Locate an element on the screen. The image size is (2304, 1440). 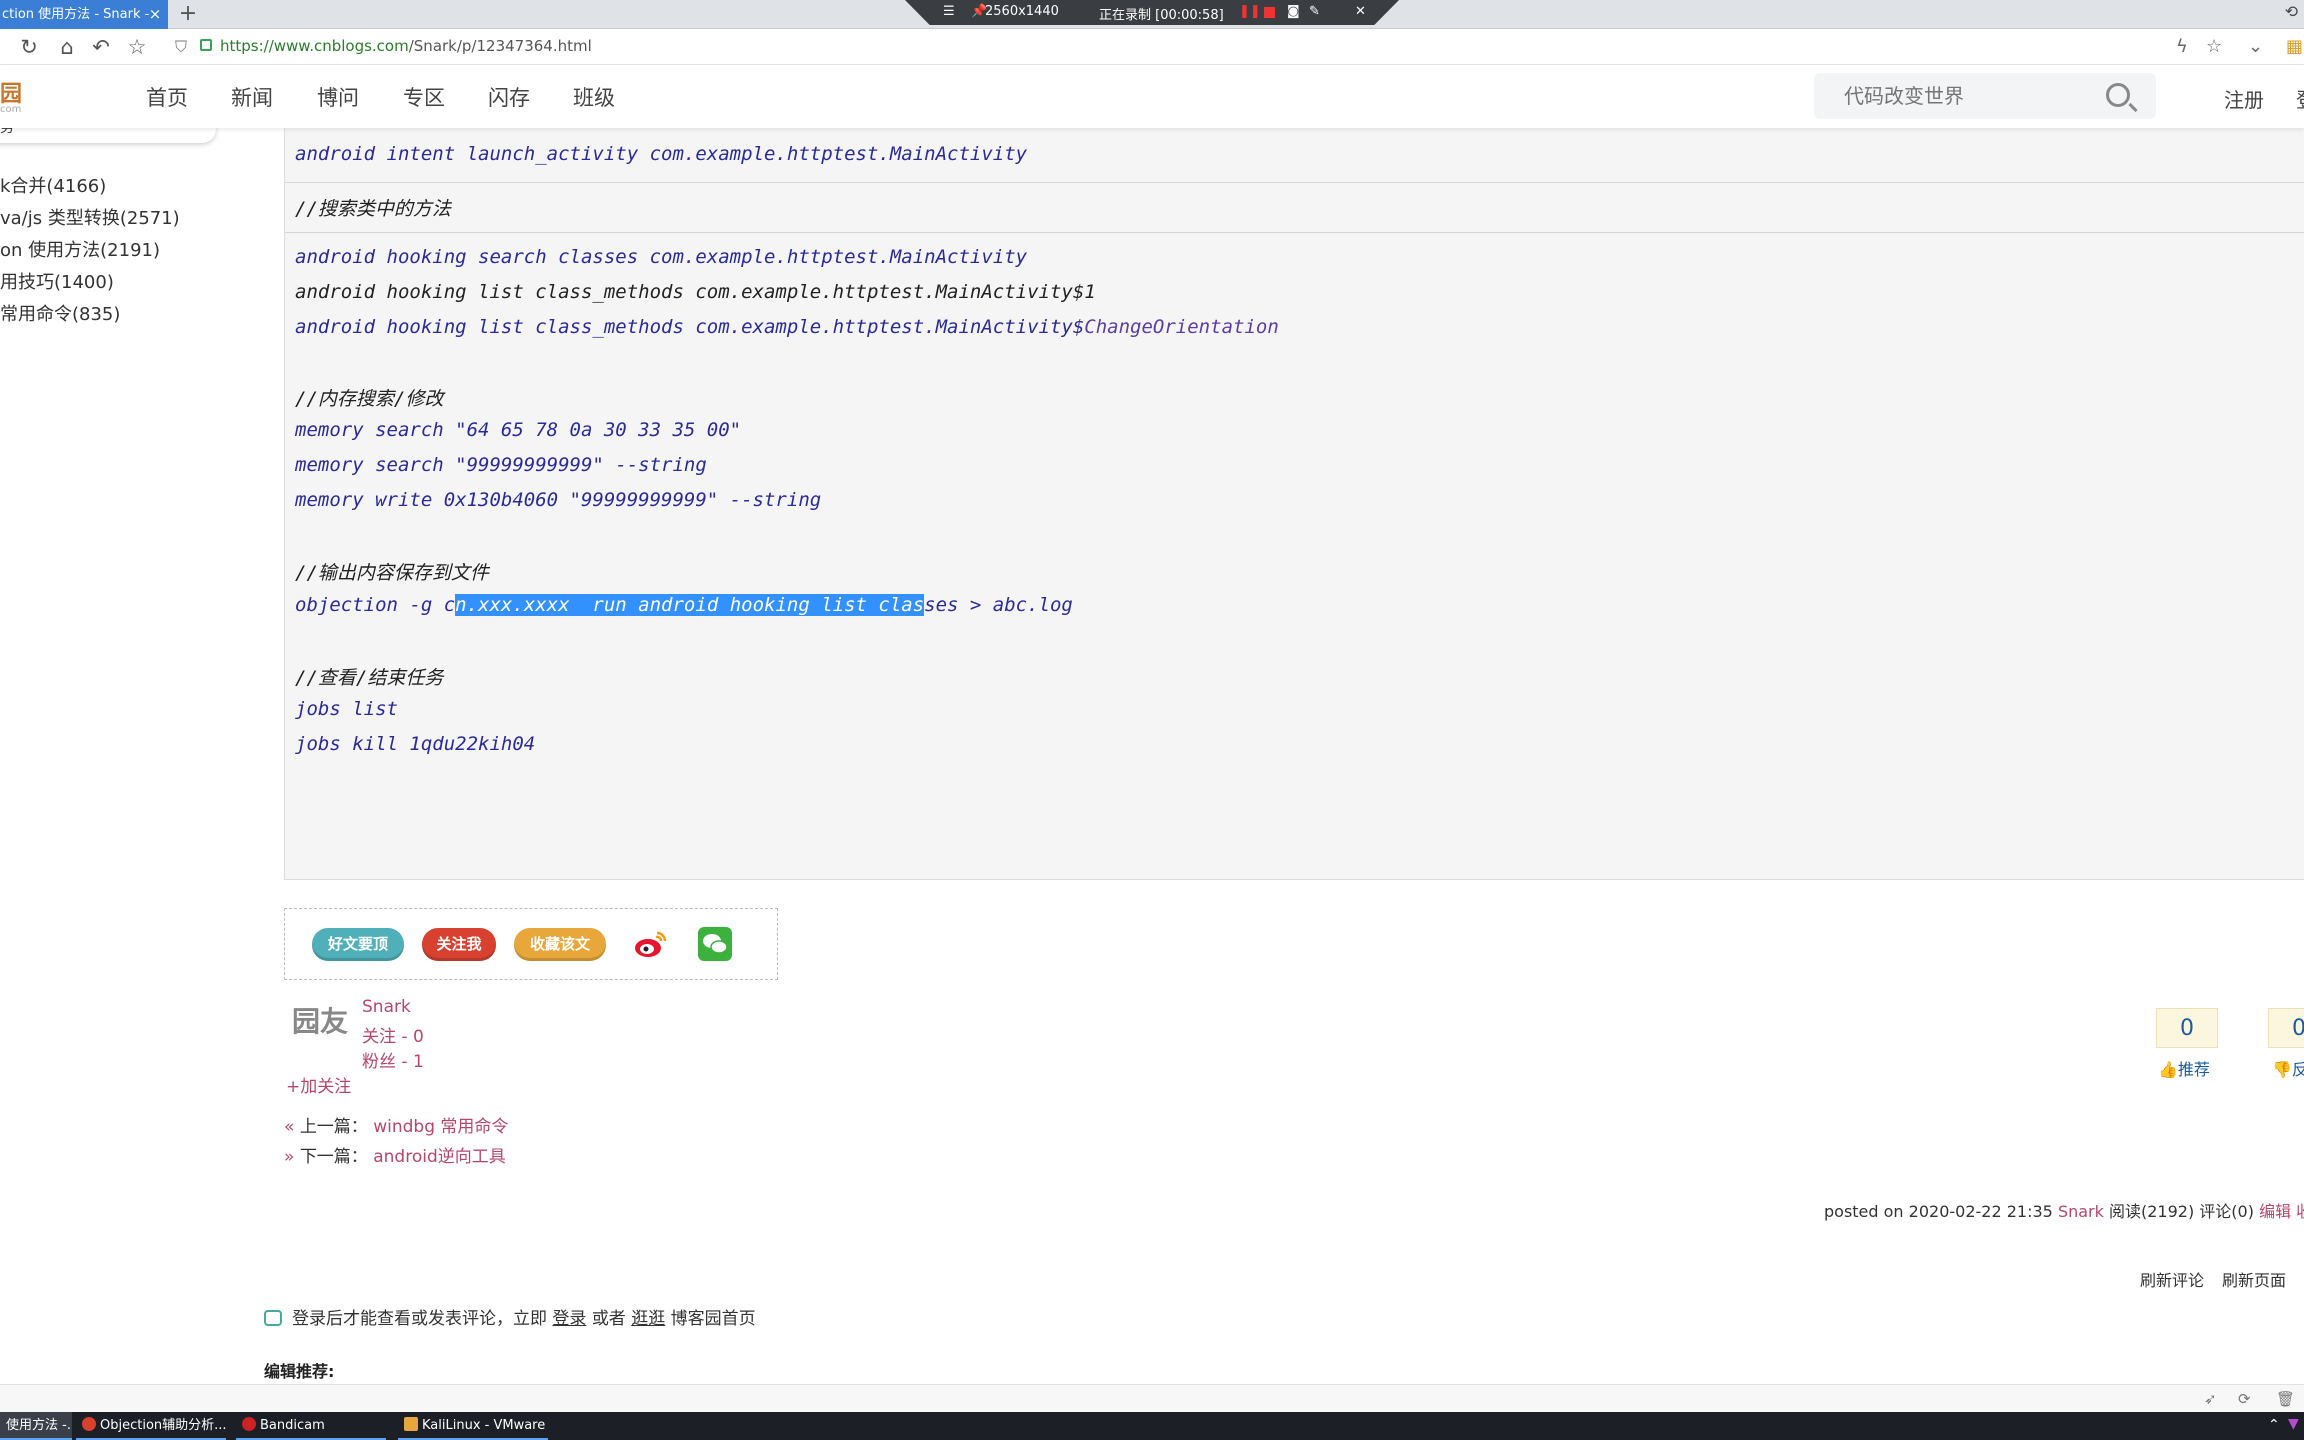
next-post-link: android逆向工具 is located at coordinates (439, 1157).